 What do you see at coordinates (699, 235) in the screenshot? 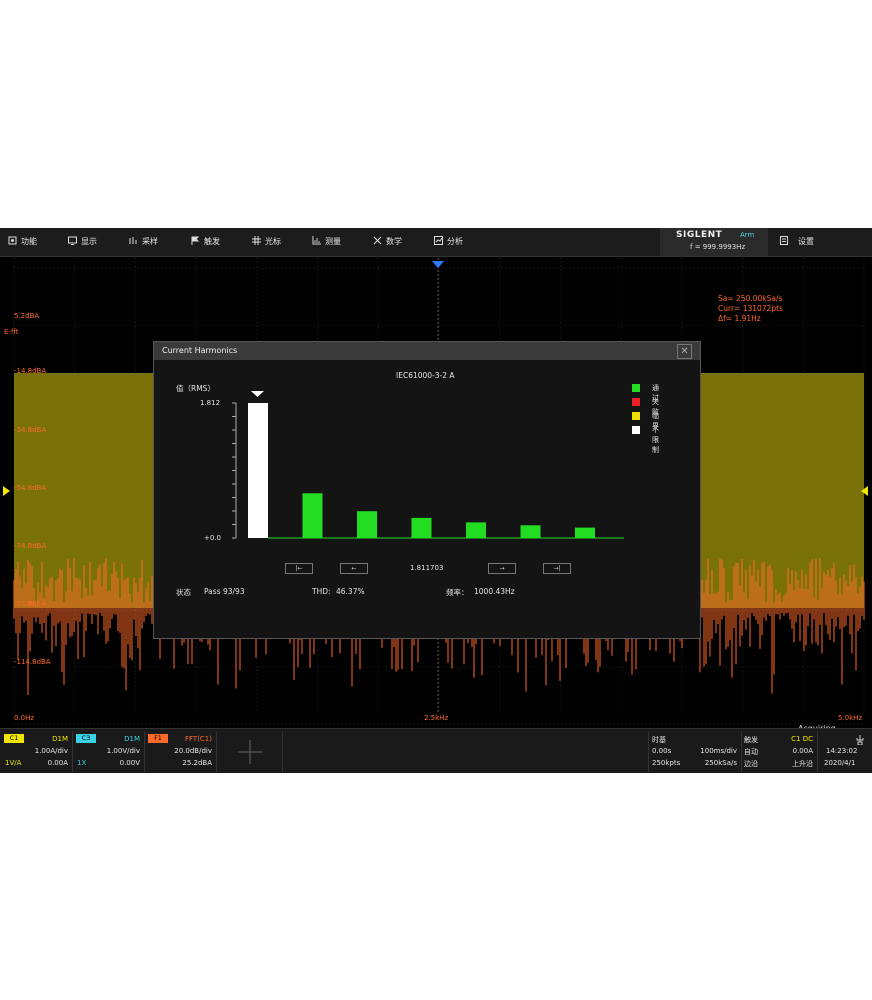
I see `brand-logo: SIGLENT` at bounding box center [699, 235].